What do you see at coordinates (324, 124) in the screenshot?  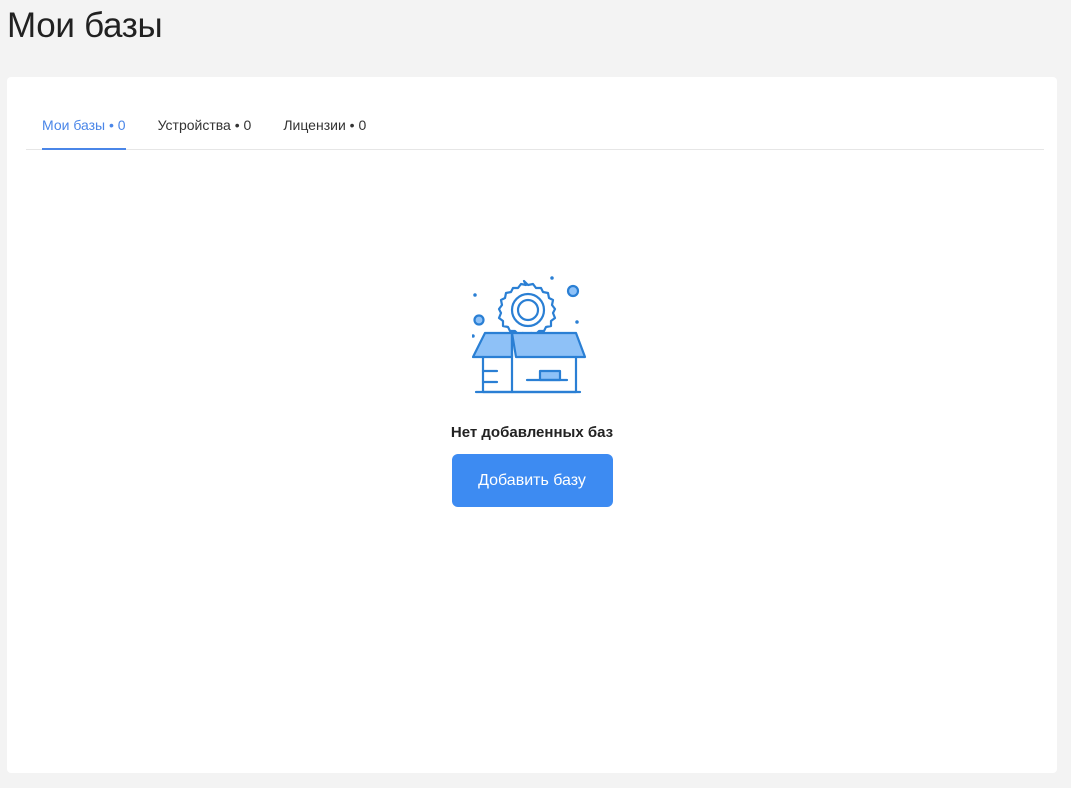 I see `tab-licenses: Лицензии • 0` at bounding box center [324, 124].